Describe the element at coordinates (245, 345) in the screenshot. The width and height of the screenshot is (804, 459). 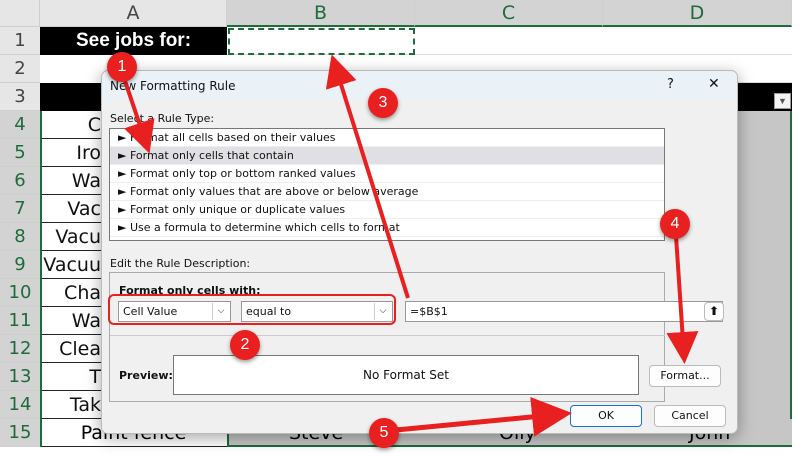
I see `annotation-badge-2: 2` at that location.